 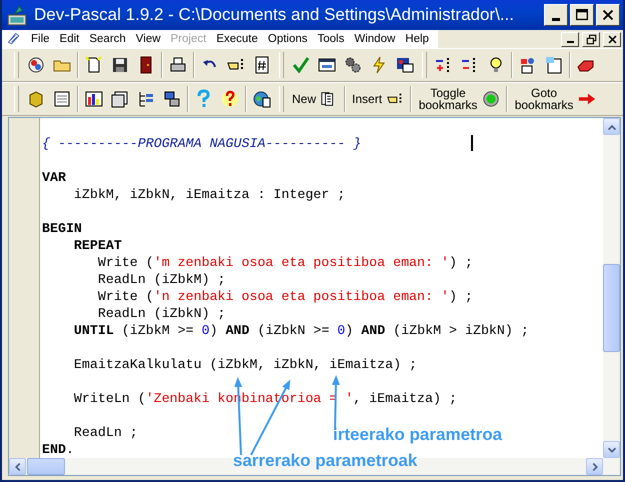 What do you see at coordinates (374, 39) in the screenshot?
I see `menu-item: Window` at bounding box center [374, 39].